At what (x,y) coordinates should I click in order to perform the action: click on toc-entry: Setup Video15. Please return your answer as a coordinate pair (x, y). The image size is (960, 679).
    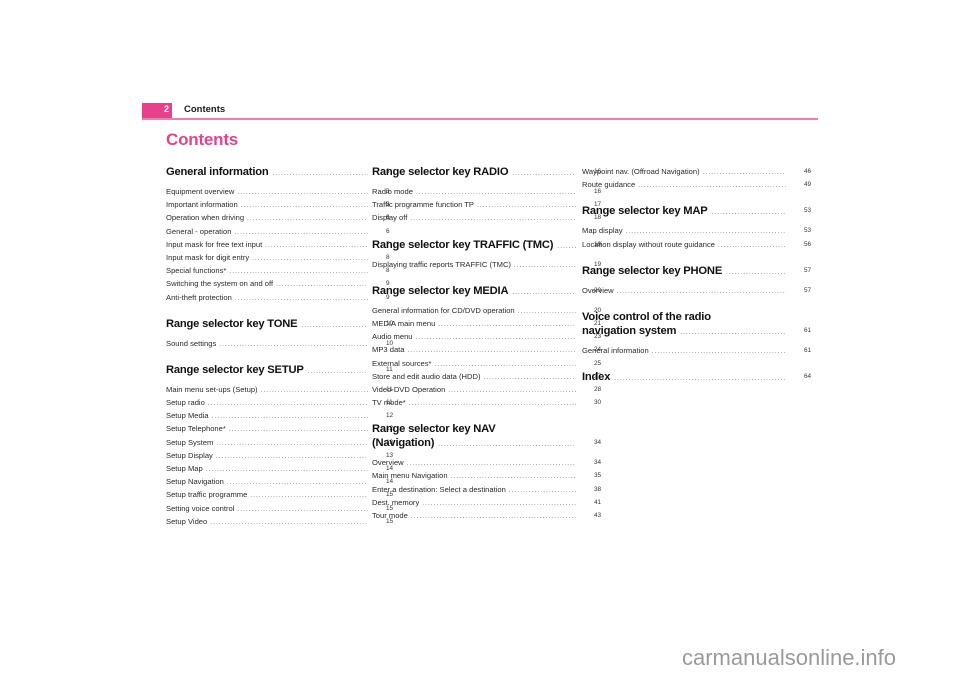
    Looking at the image, I should click on (279, 521).